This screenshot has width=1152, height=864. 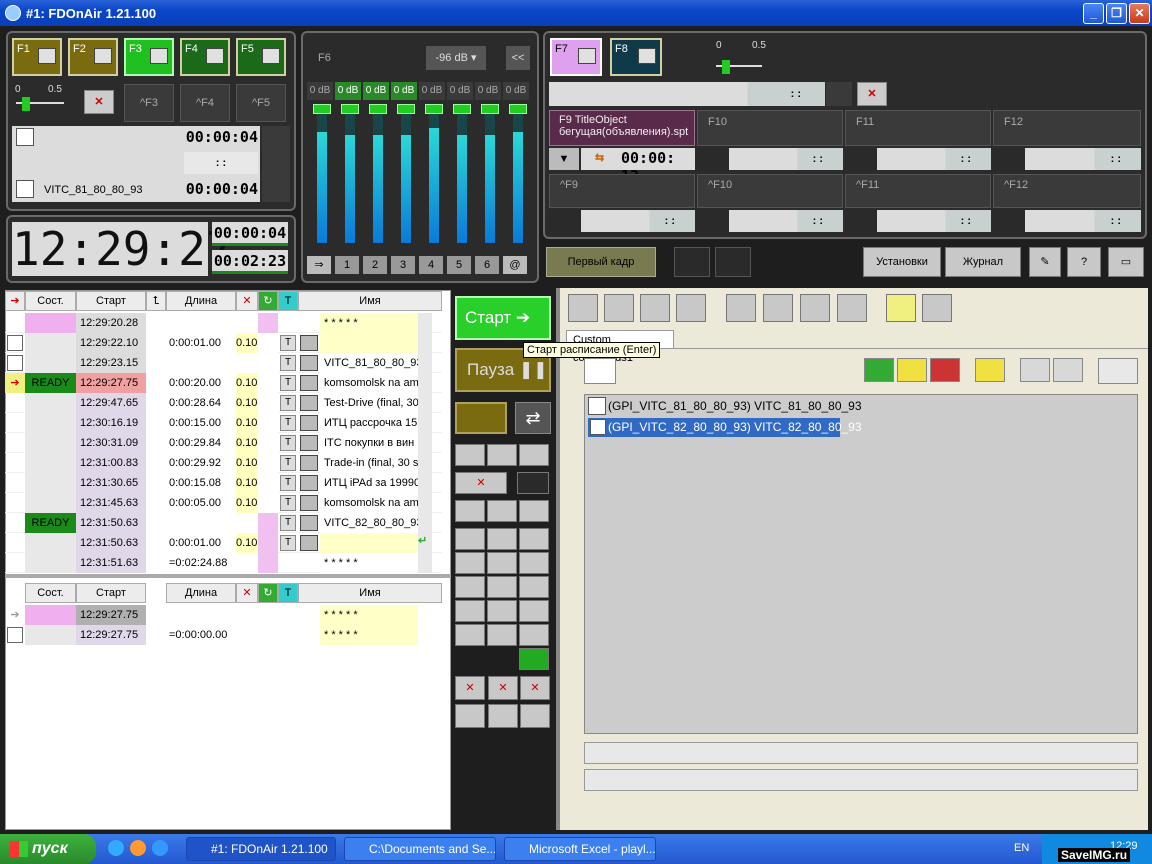 I want to click on channel-button: ⇒, so click(x=319, y=265).